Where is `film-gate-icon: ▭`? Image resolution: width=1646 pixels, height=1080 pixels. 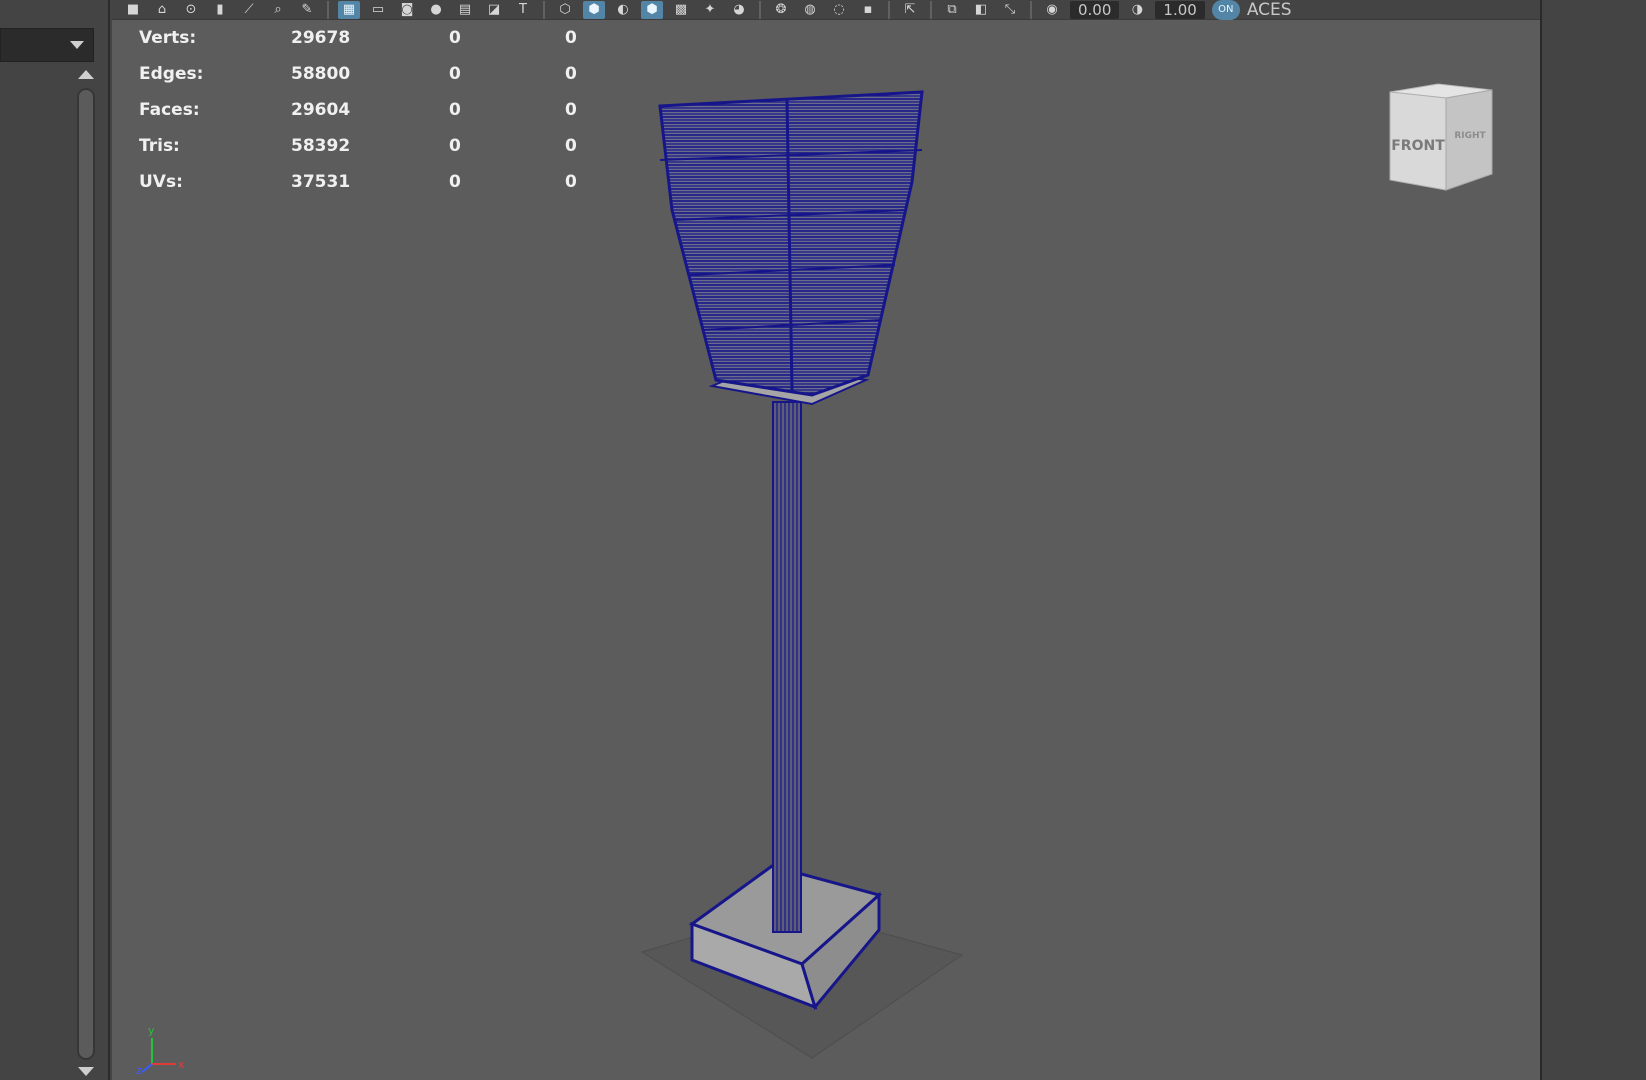 film-gate-icon: ▭ is located at coordinates (378, 10).